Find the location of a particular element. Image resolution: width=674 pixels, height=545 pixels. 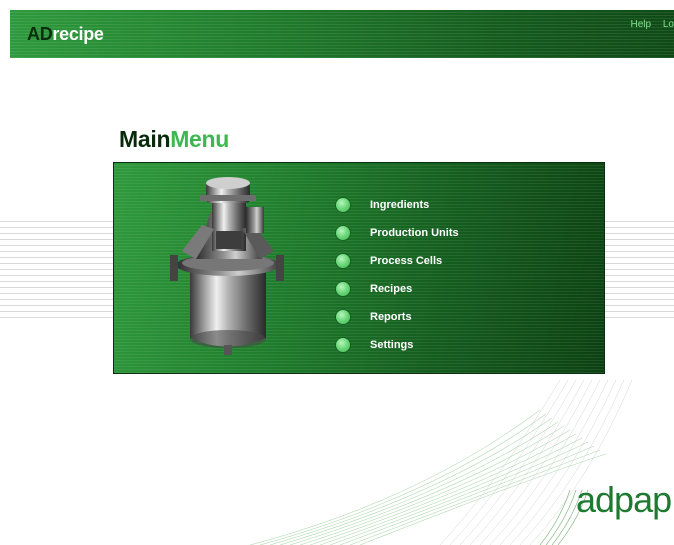

menu-item-recipes: Recipes is located at coordinates (397, 289).